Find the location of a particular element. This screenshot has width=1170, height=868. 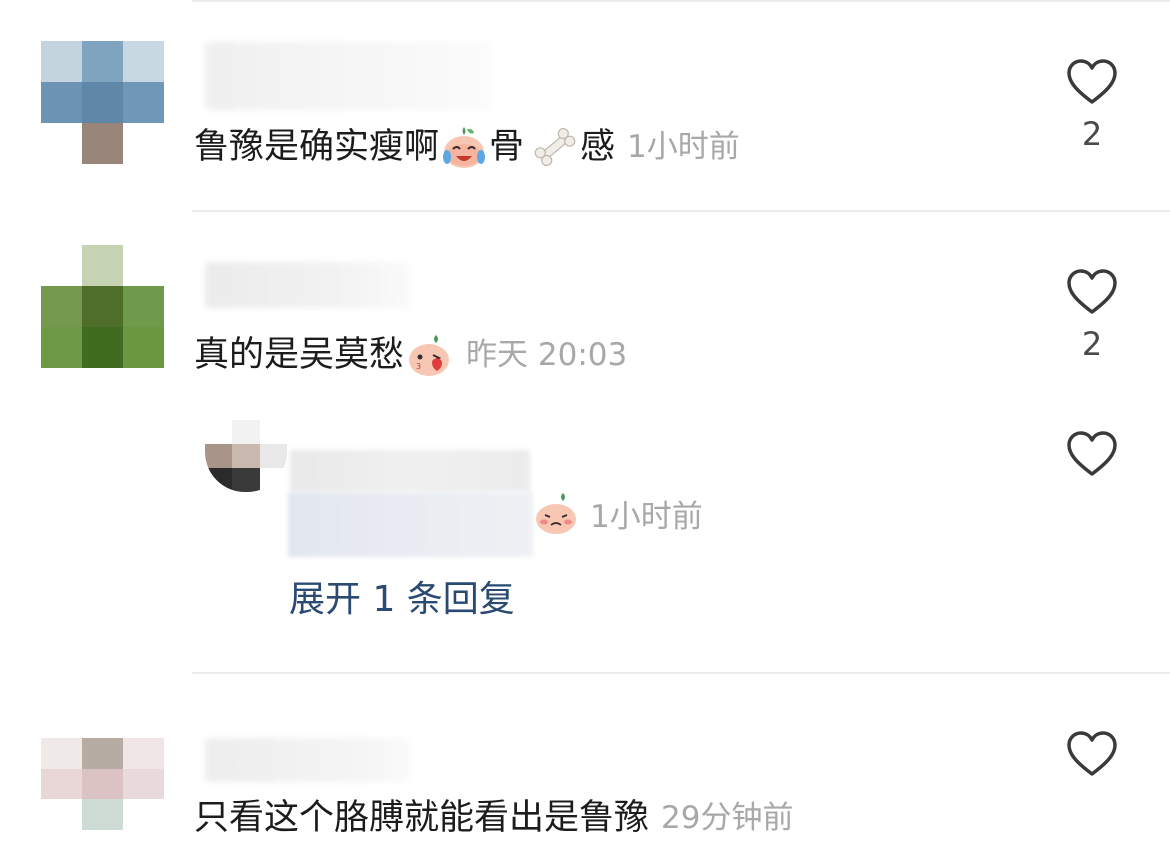

reply-timestamp: 1小时前 is located at coordinates (646, 517).